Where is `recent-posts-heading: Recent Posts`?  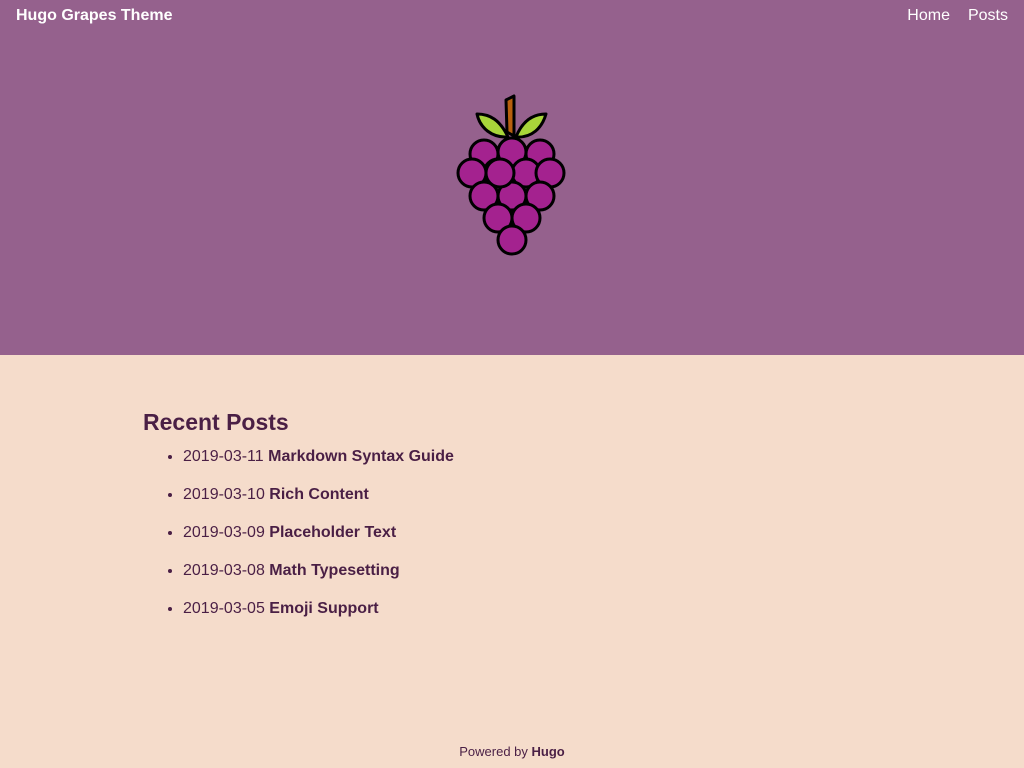 recent-posts-heading: Recent Posts is located at coordinates (216, 422).